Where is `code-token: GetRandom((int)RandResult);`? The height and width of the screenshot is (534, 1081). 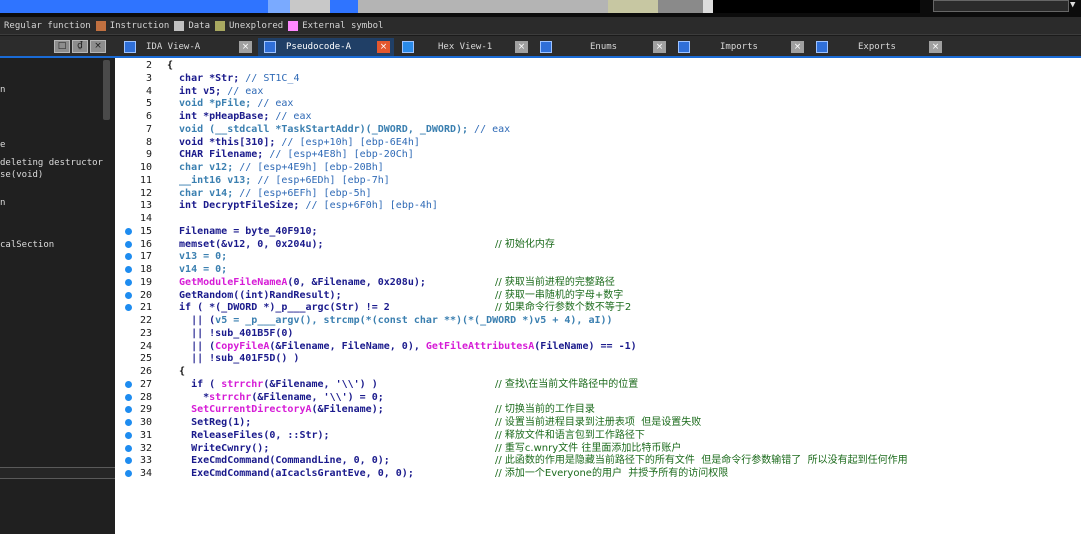
code-token: GetRandom((int)RandResult); is located at coordinates (254, 295).